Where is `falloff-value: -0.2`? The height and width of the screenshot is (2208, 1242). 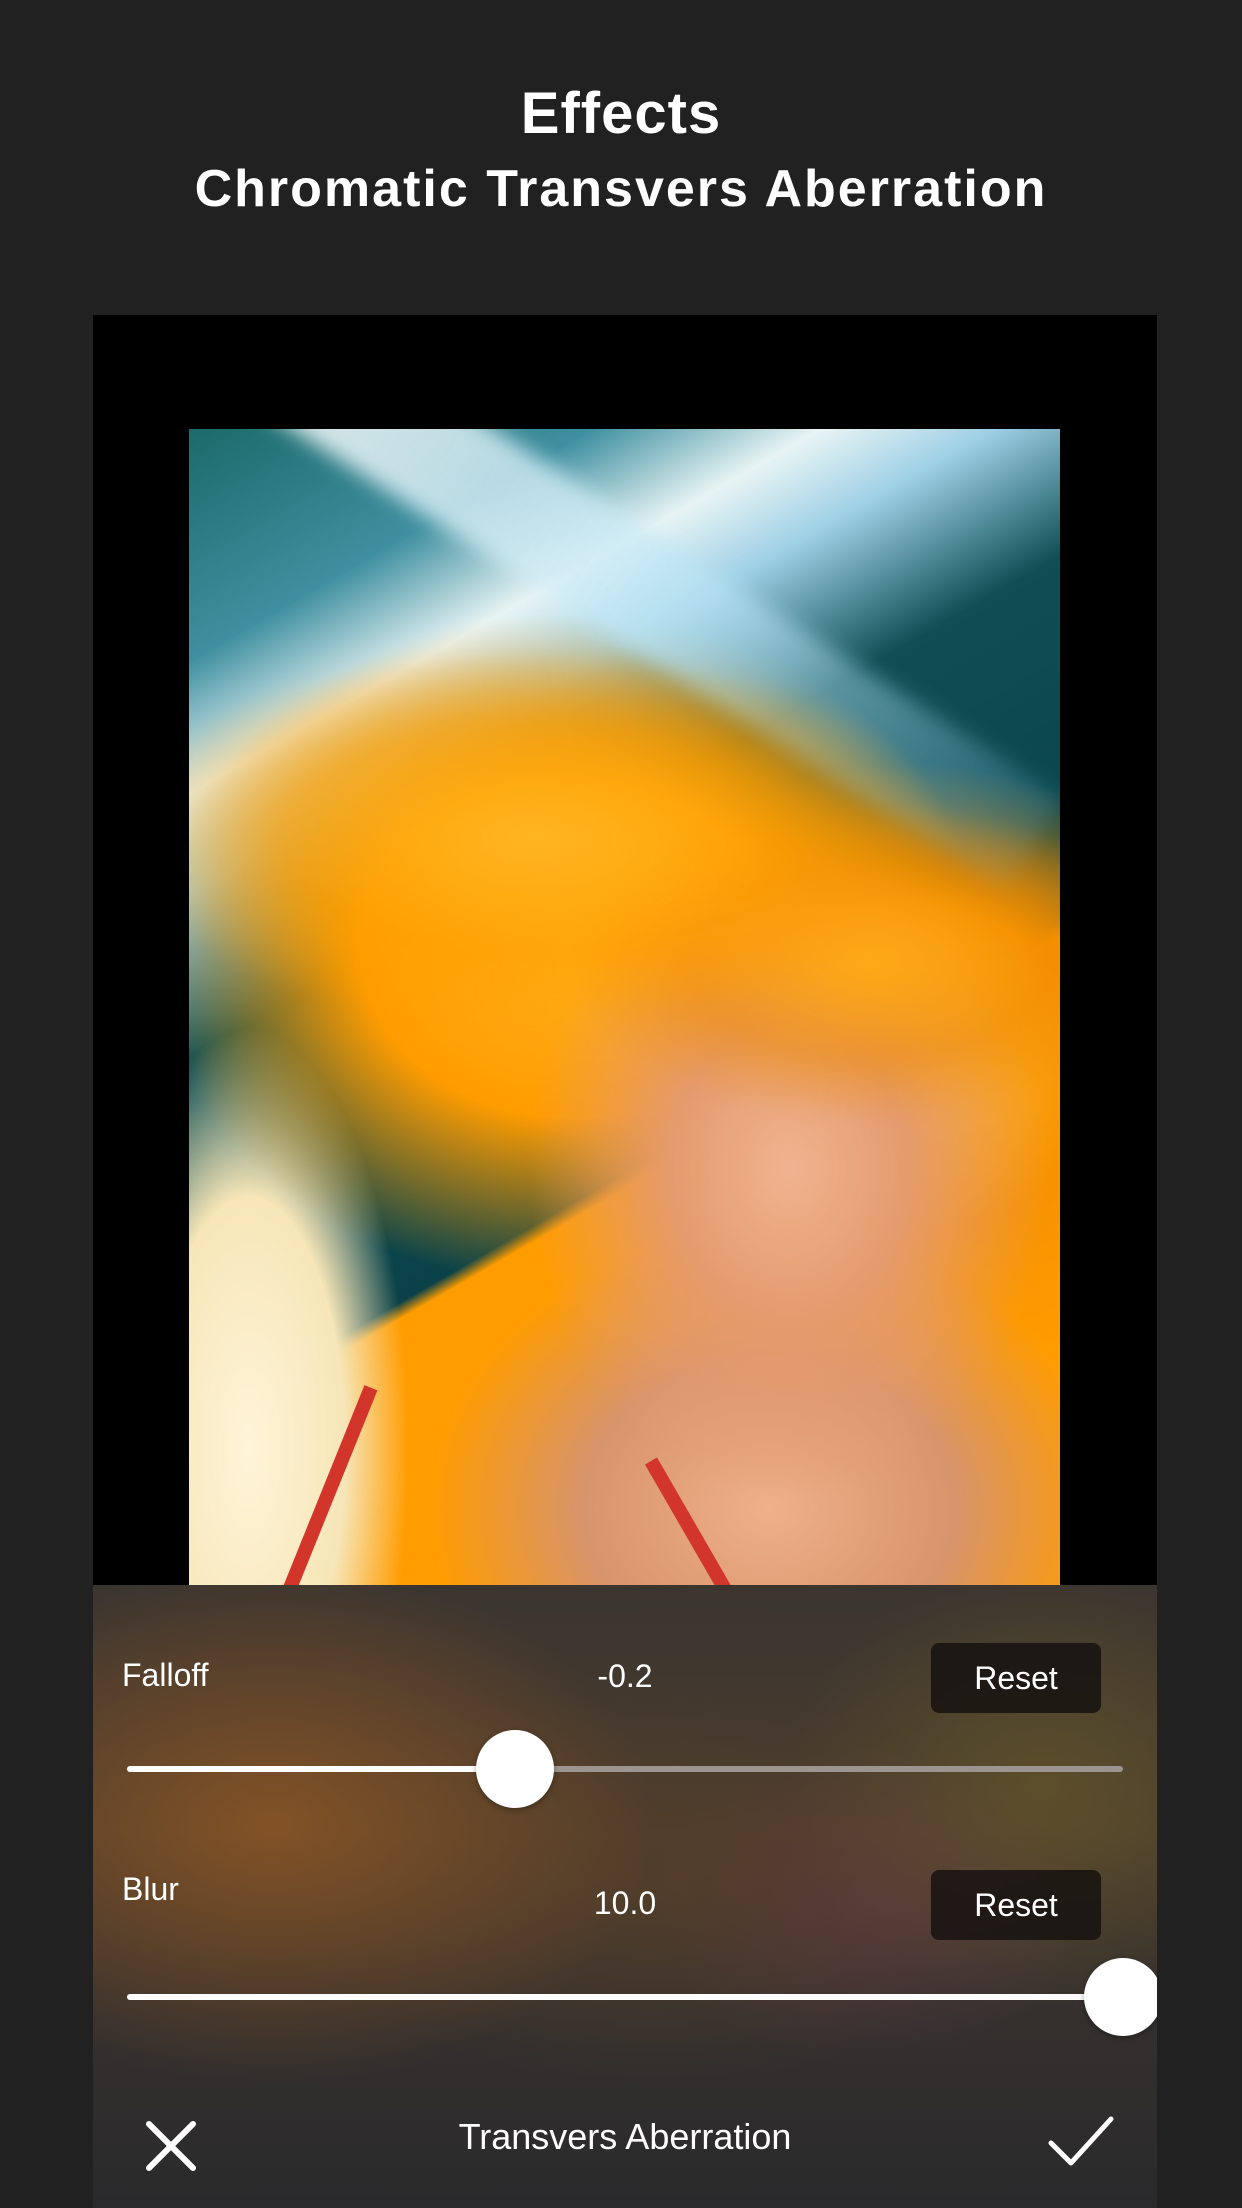 falloff-value: -0.2 is located at coordinates (625, 1676).